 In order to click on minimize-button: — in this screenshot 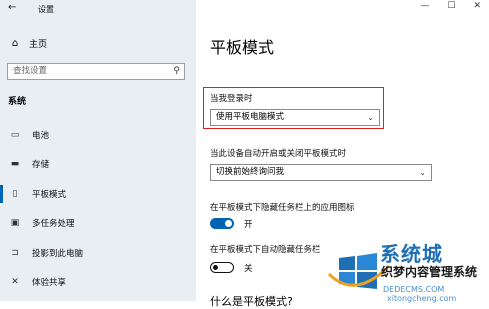, I will do `click(424, 6)`.